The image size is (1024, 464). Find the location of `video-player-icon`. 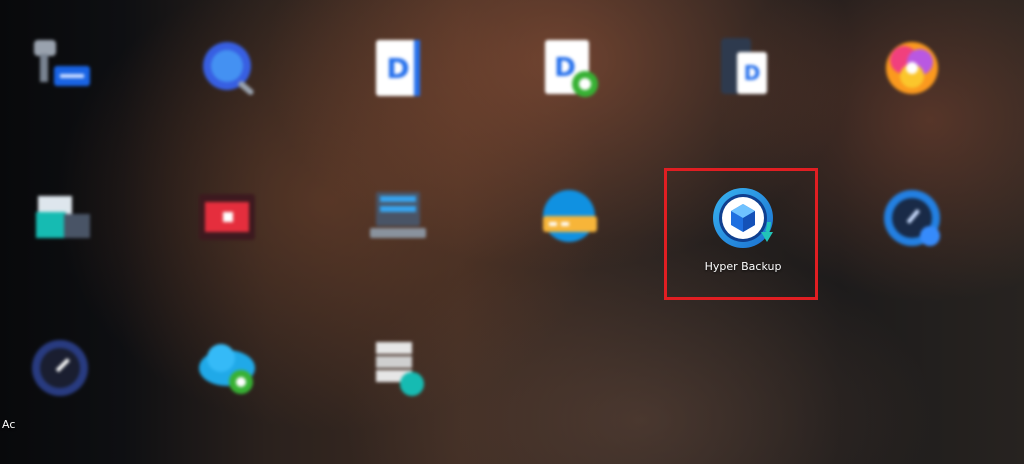

video-player-icon is located at coordinates (227, 218).